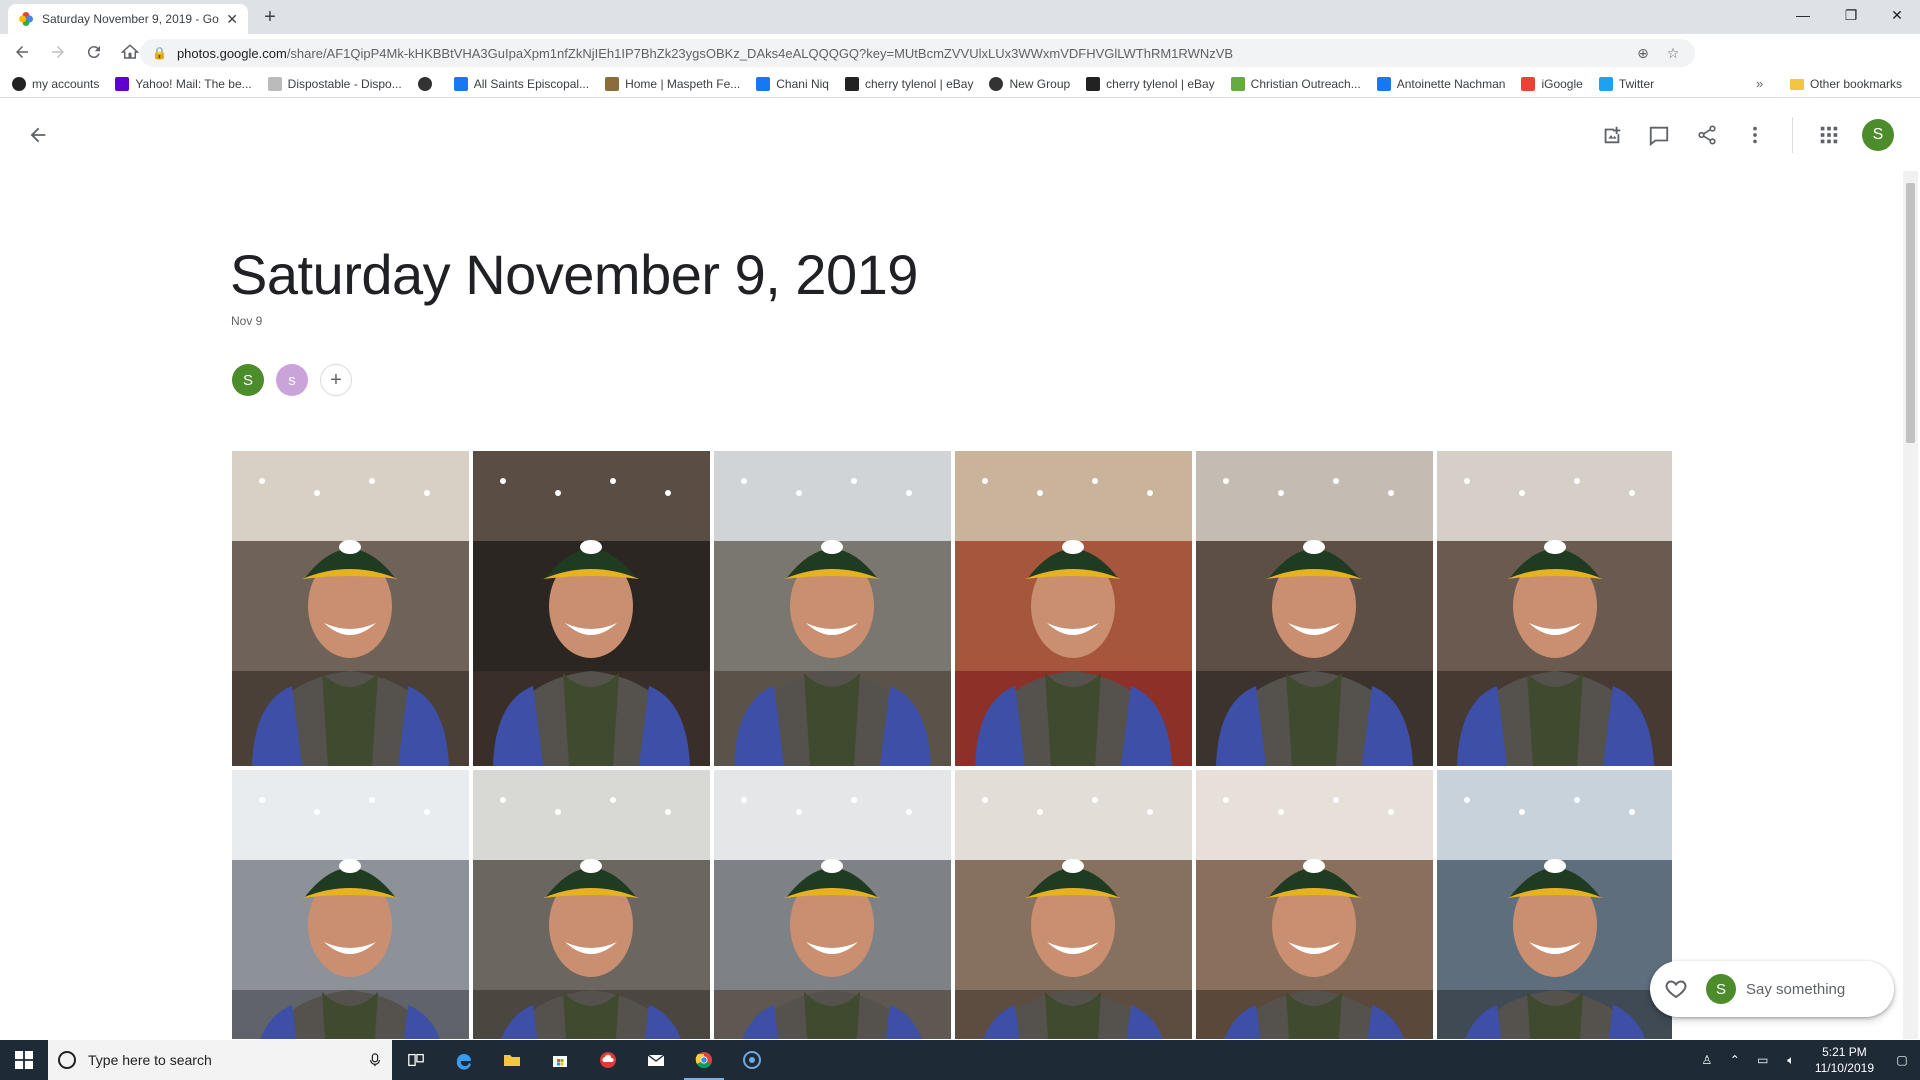 This screenshot has width=1920, height=1080. I want to click on browser-tab: Saturday November 9, 2019 - Go ✕, so click(128, 19).